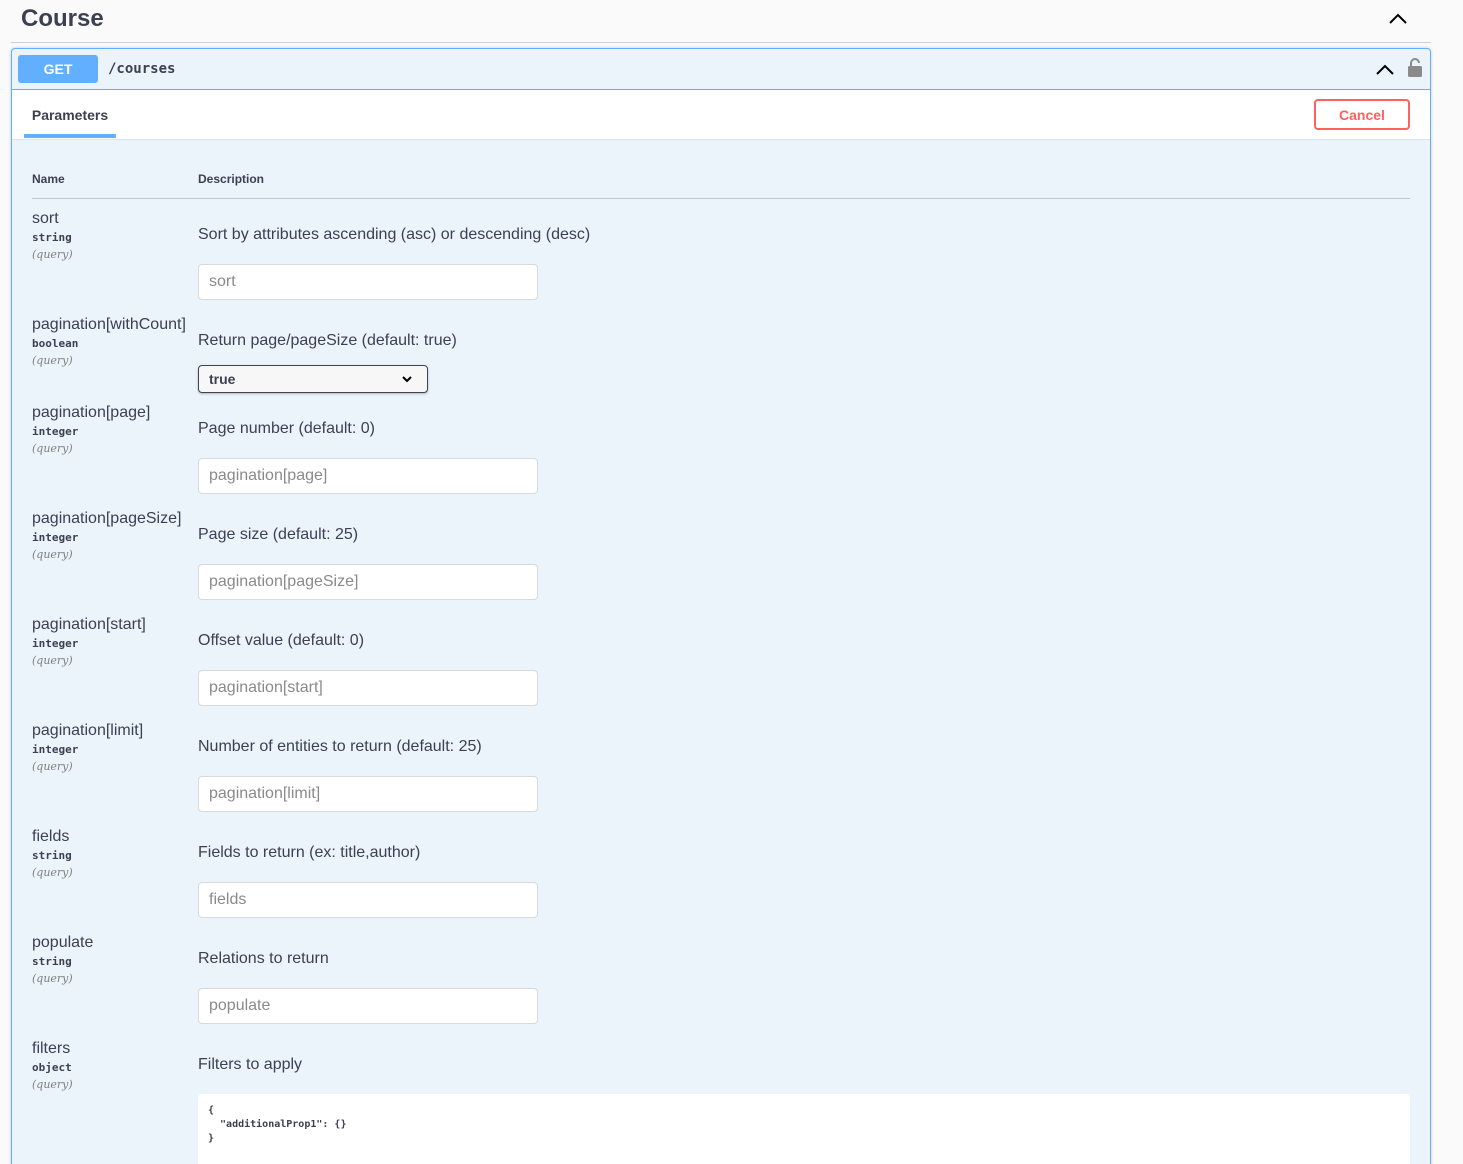  Describe the element at coordinates (286, 428) in the screenshot. I see `param-description: Page number (default: 0)` at that location.